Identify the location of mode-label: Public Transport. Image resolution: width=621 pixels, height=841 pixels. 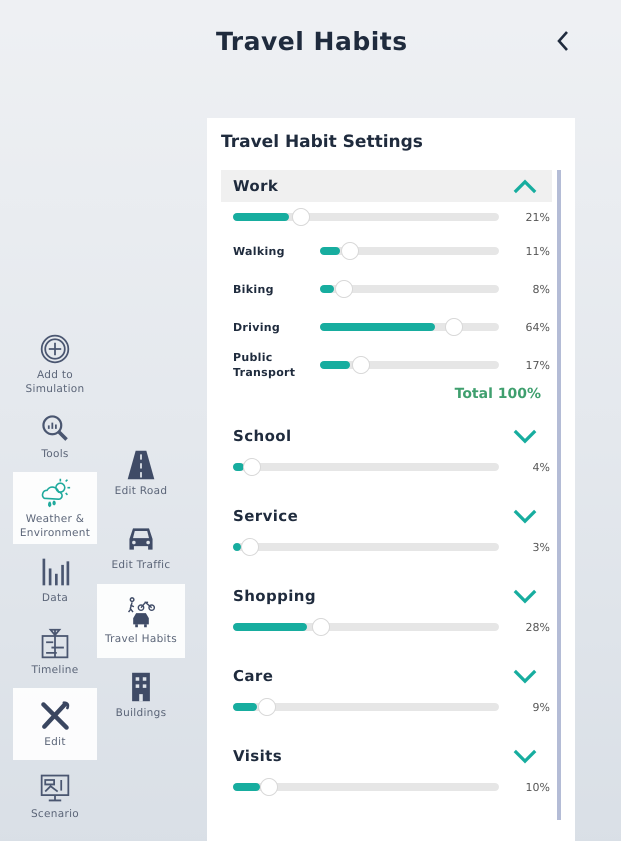
(264, 365).